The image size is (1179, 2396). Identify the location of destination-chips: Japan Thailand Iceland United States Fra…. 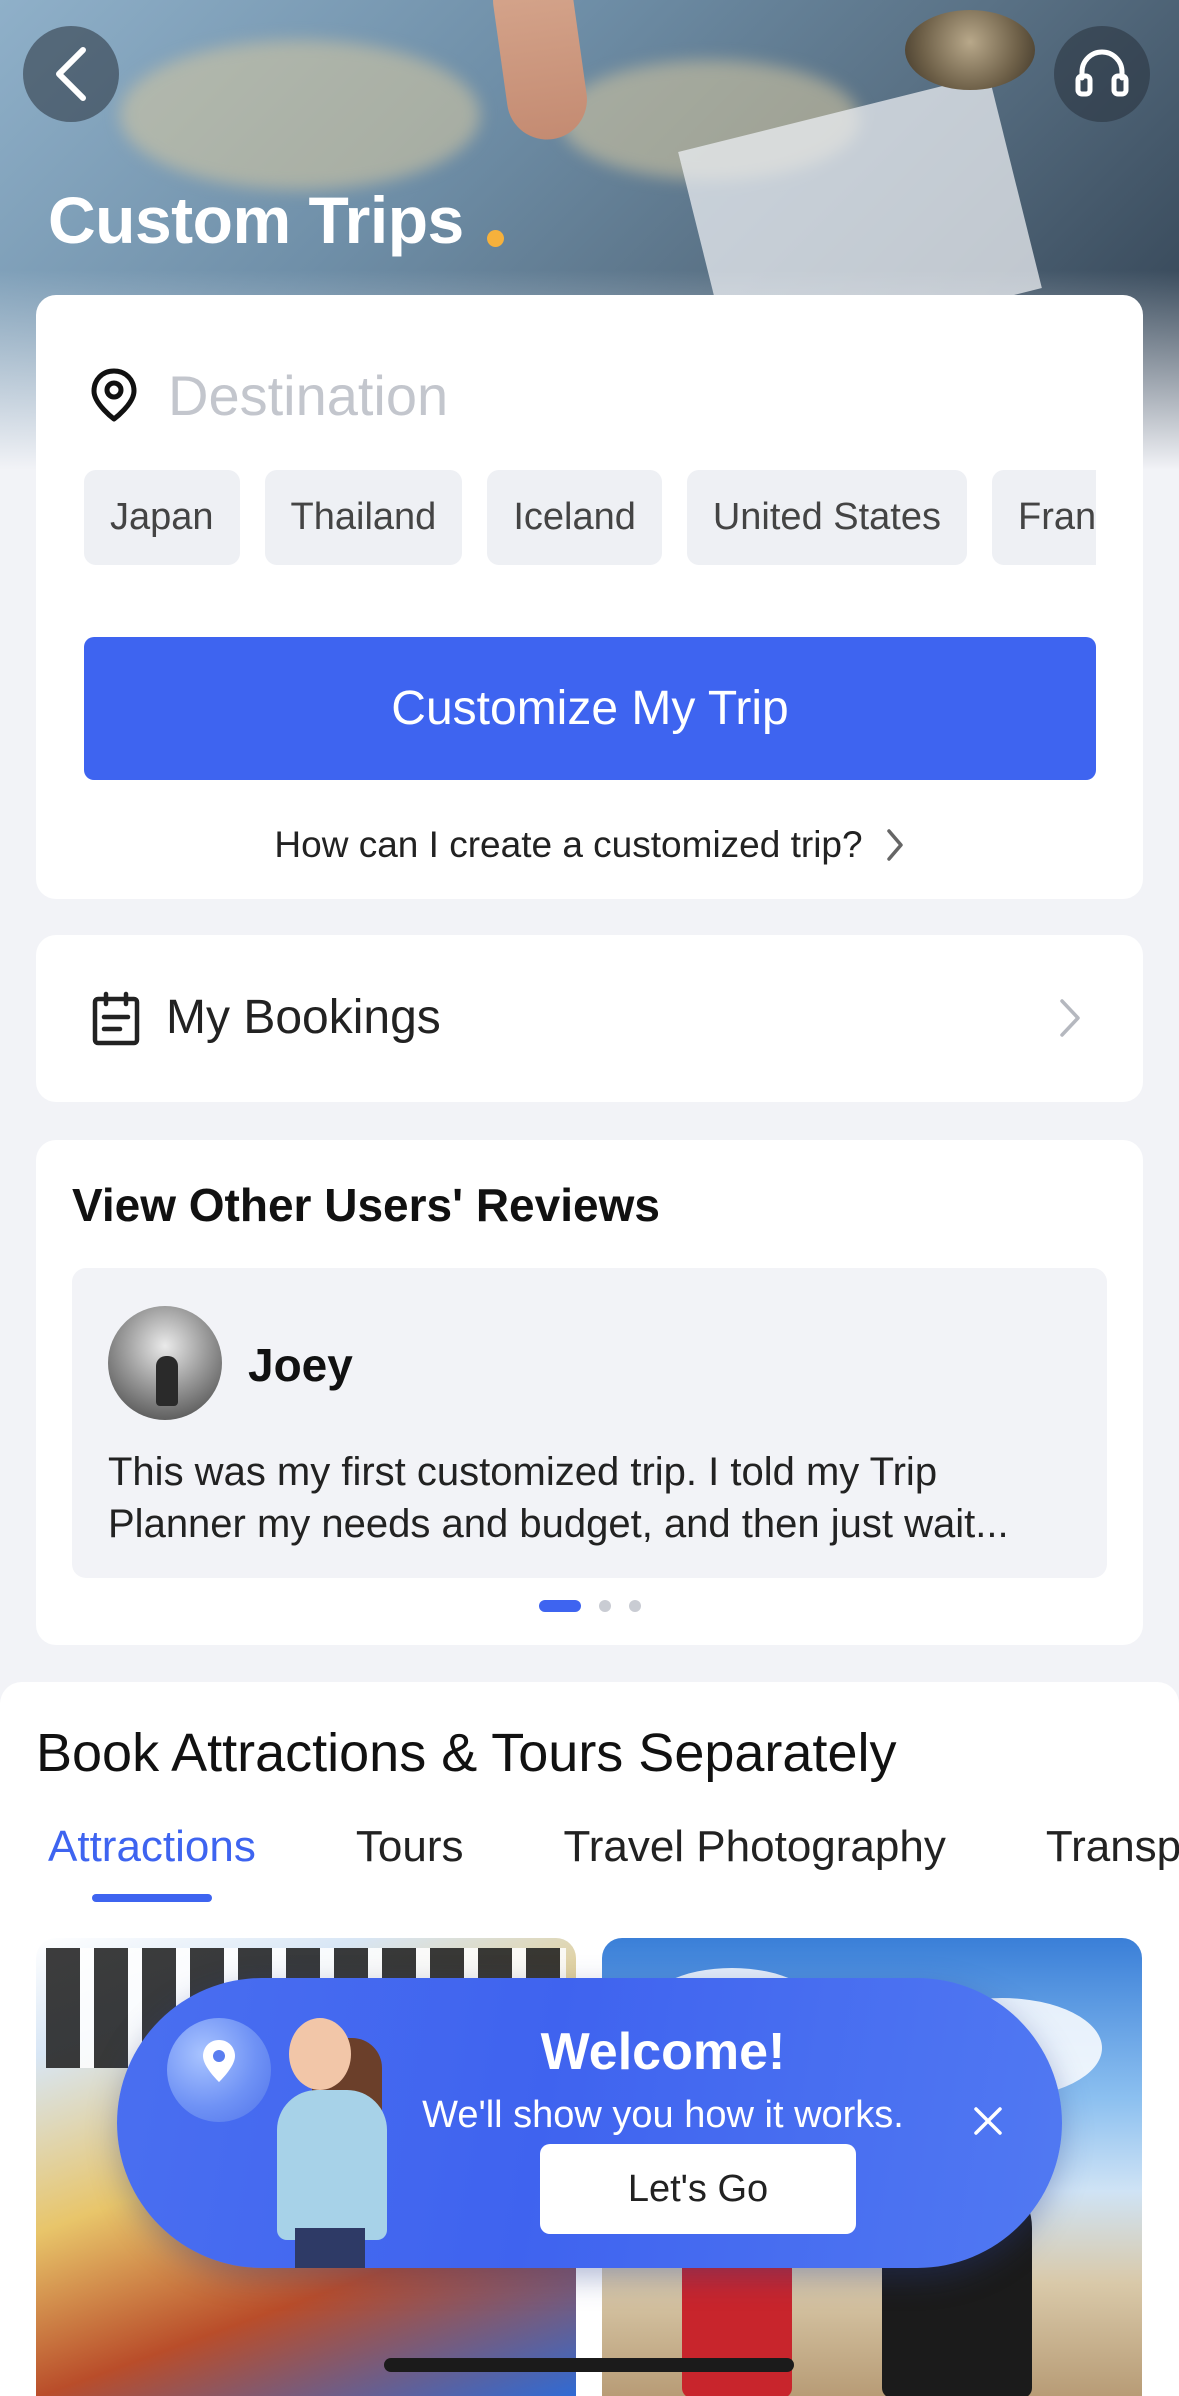
(590, 517).